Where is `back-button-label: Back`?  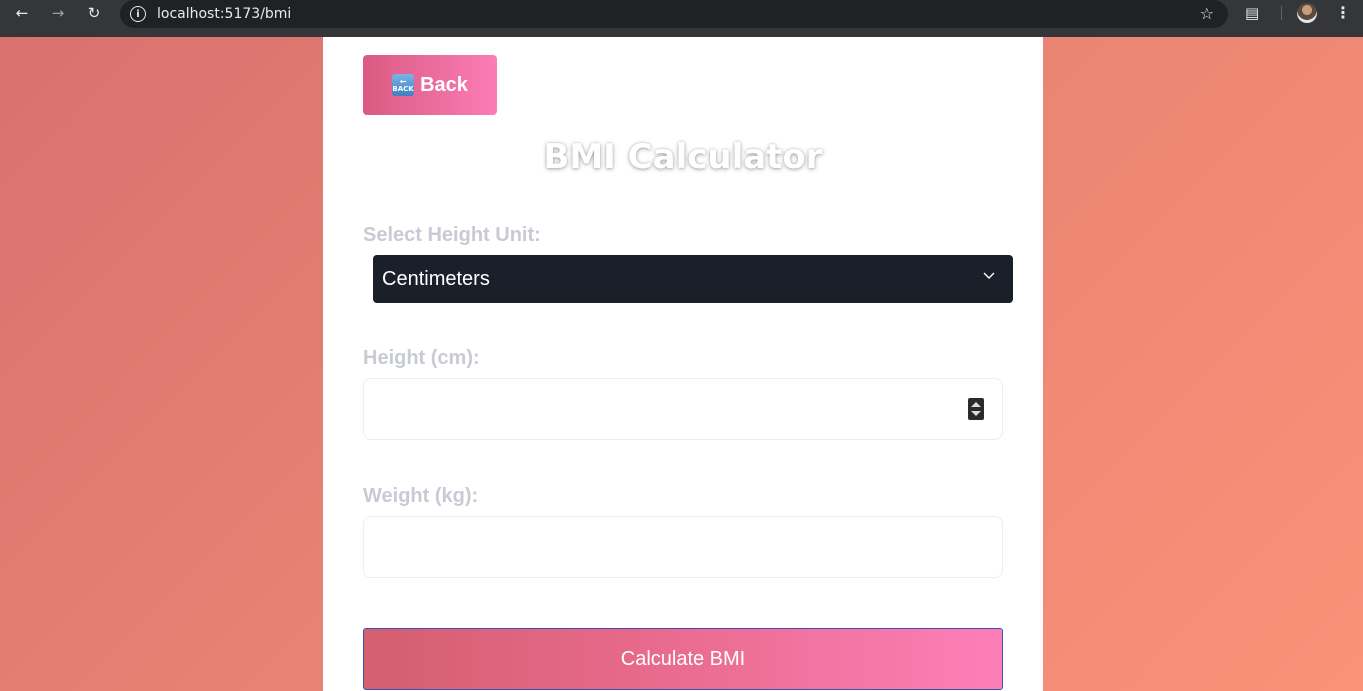 back-button-label: Back is located at coordinates (444, 84).